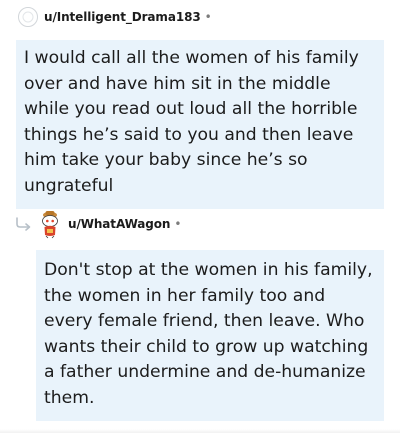  What do you see at coordinates (28, 17) in the screenshot?
I see `blank-avatar-icon` at bounding box center [28, 17].